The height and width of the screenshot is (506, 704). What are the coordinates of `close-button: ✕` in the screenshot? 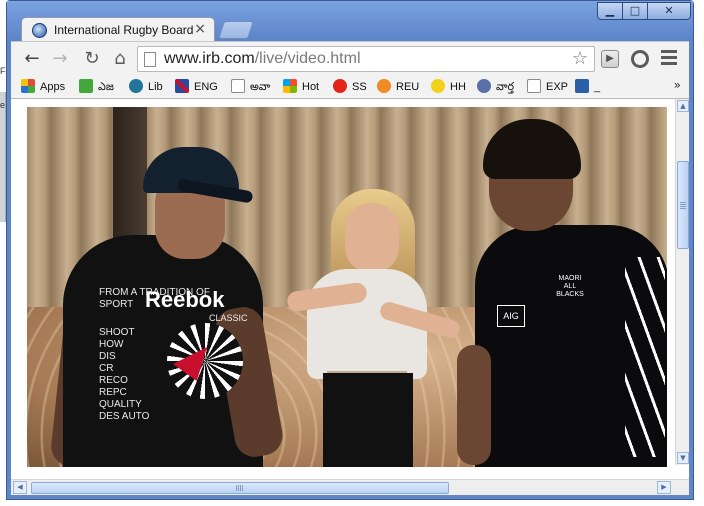 It's located at (669, 11).